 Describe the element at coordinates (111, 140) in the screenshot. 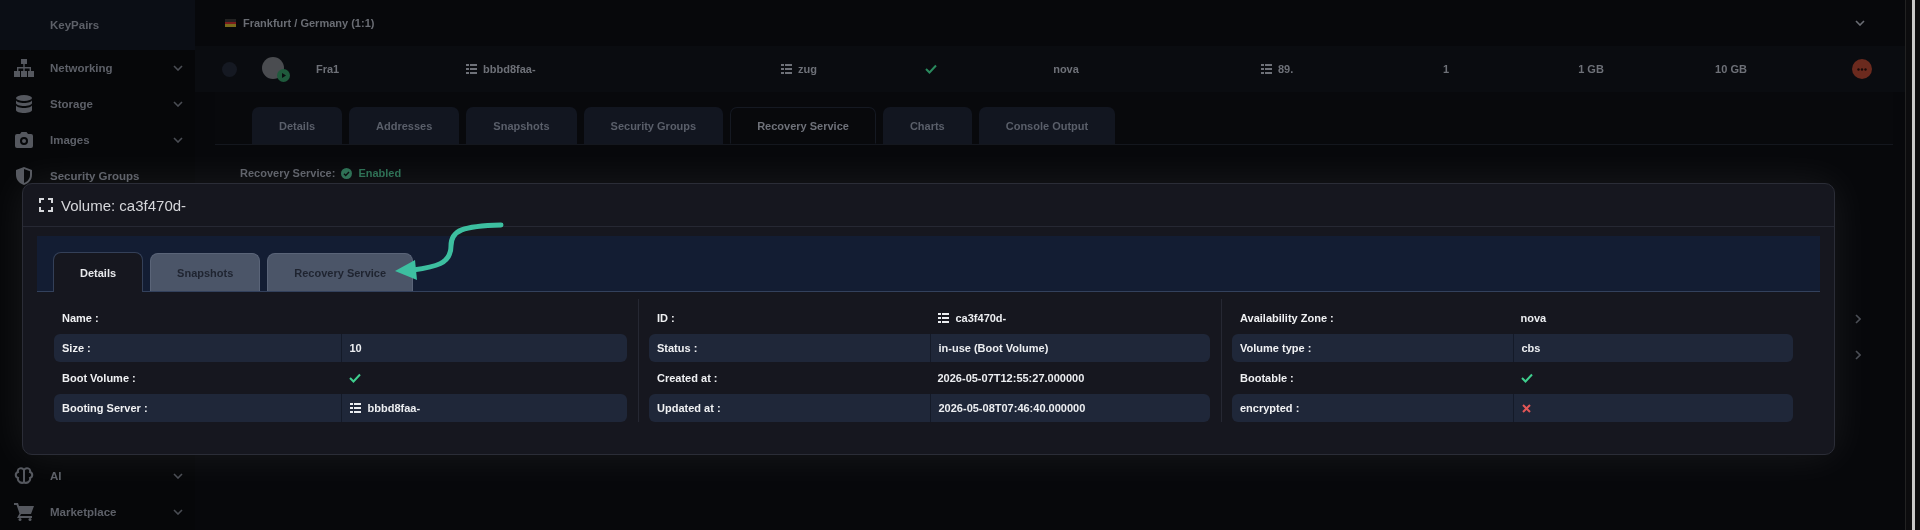

I see `sidebar-item: Images` at that location.